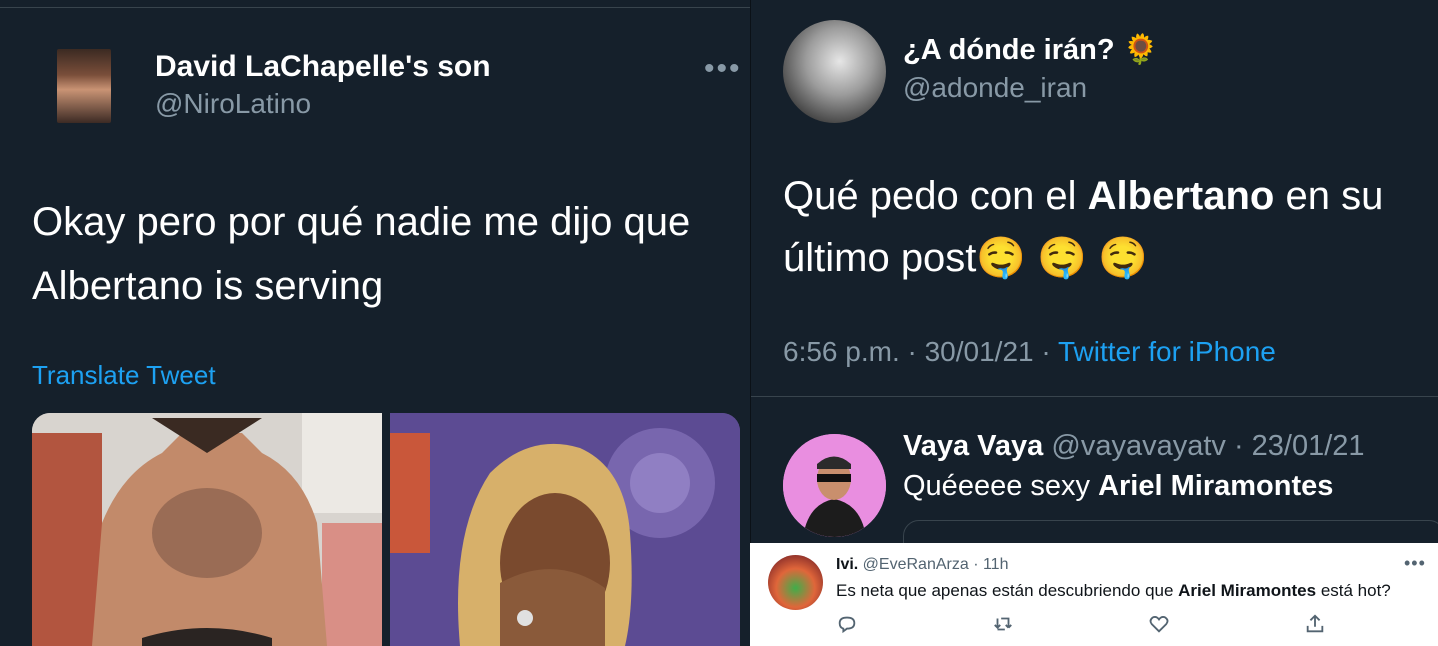  What do you see at coordinates (233, 104) in the screenshot?
I see `author-handle: @NiroLatino` at bounding box center [233, 104].